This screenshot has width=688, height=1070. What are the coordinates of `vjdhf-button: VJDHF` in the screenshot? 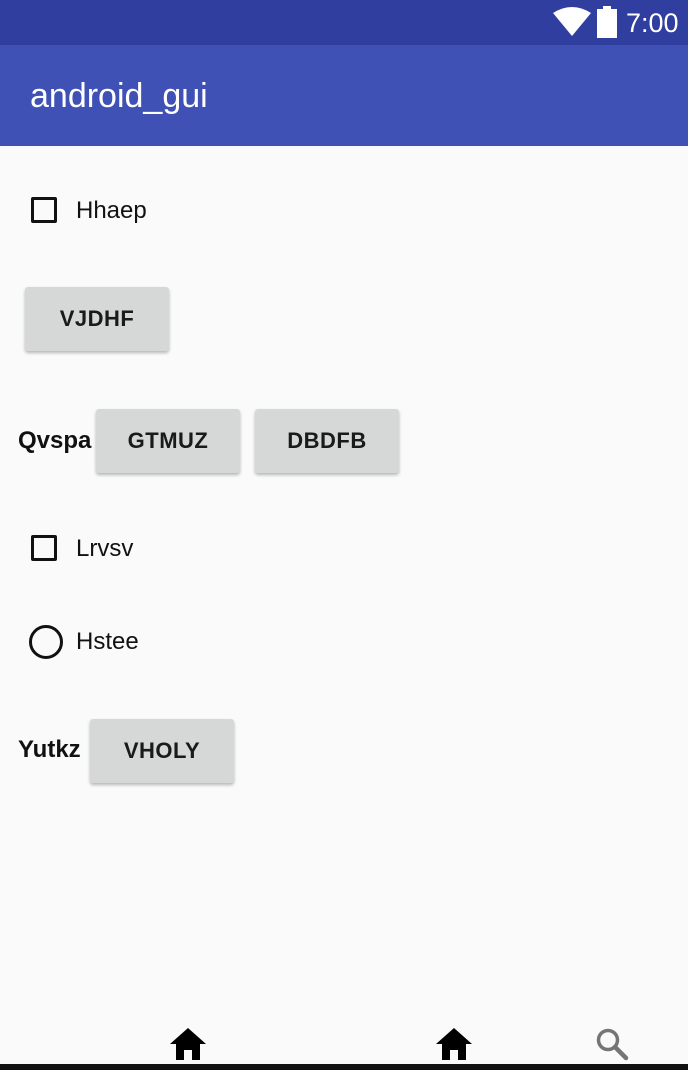 It's located at (97, 319).